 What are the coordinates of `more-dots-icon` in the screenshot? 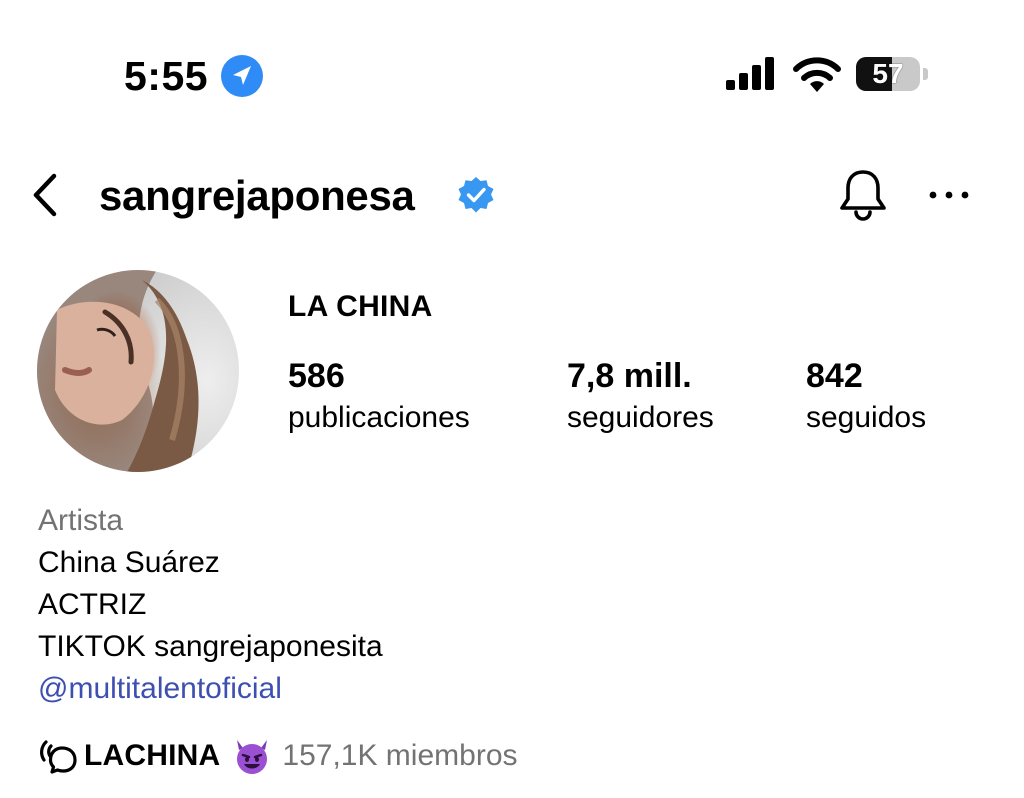 It's located at (949, 195).